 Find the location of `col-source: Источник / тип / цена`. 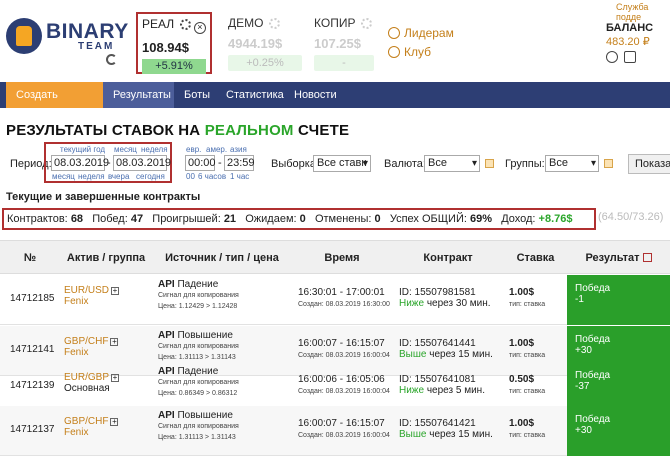

col-source: Источник / тип / цена is located at coordinates (222, 258).